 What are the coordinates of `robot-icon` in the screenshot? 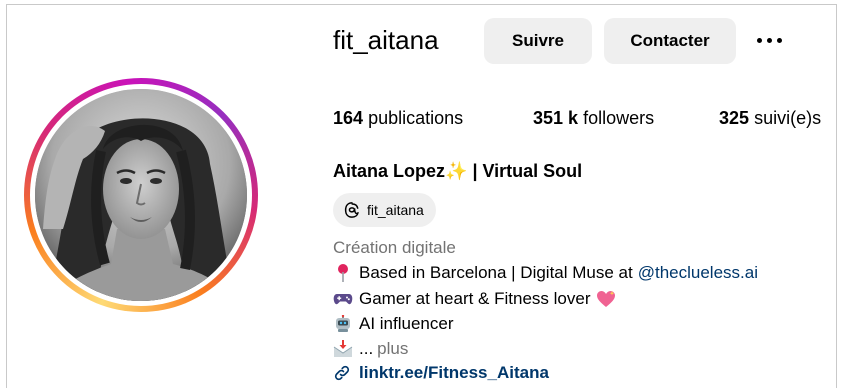 It's located at (343, 324).